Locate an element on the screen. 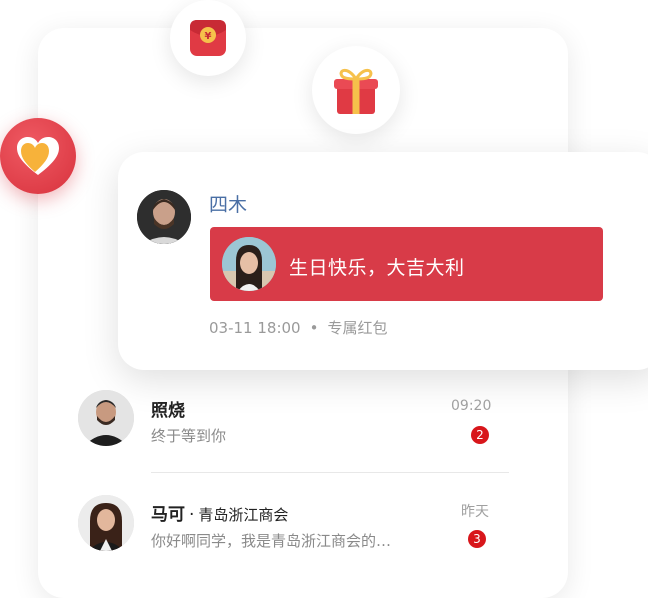  gift-bubble is located at coordinates (356, 90).